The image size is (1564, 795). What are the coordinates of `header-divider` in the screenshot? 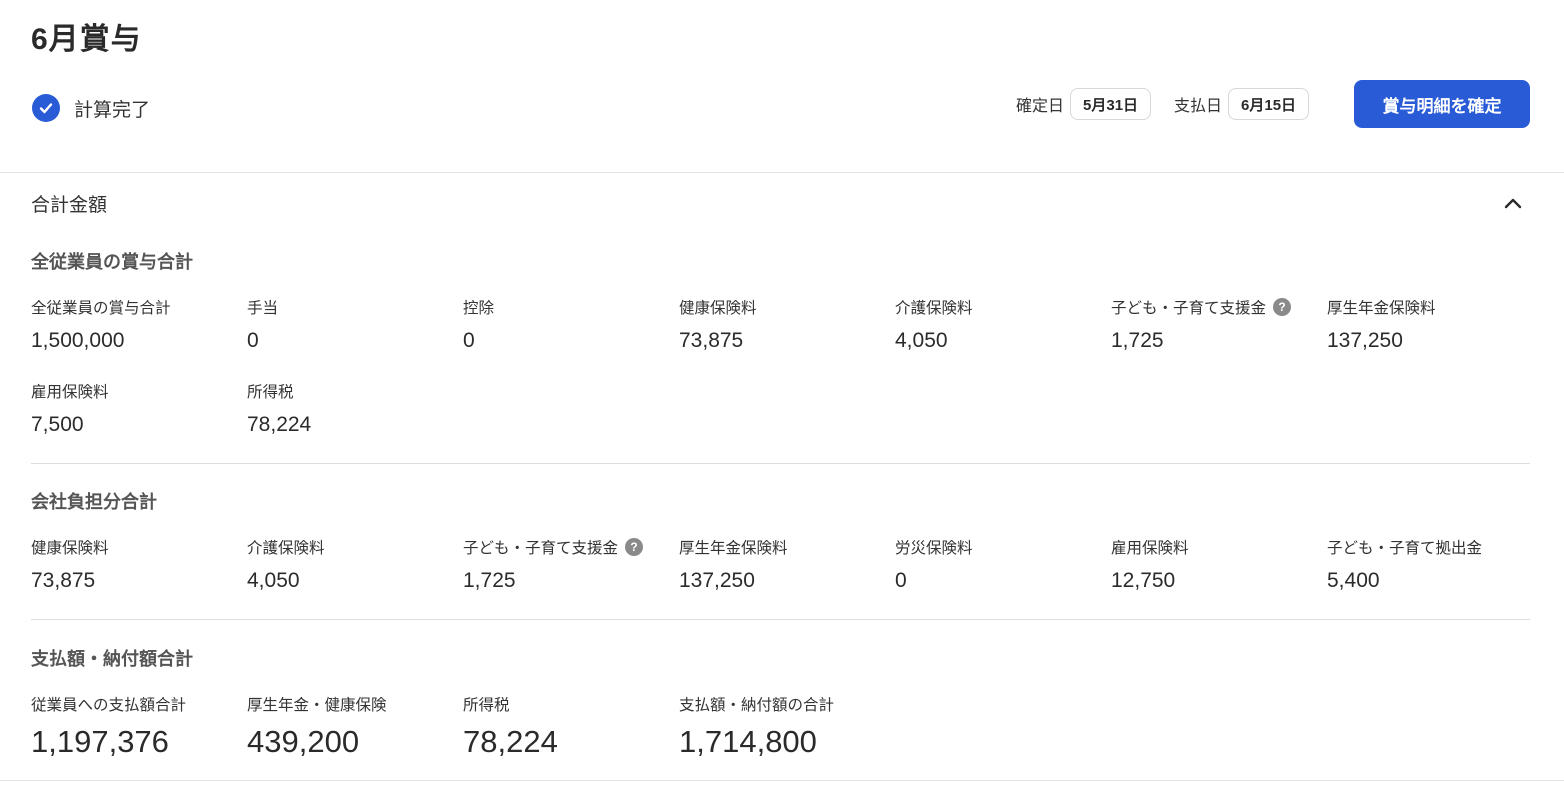 It's located at (782, 172).